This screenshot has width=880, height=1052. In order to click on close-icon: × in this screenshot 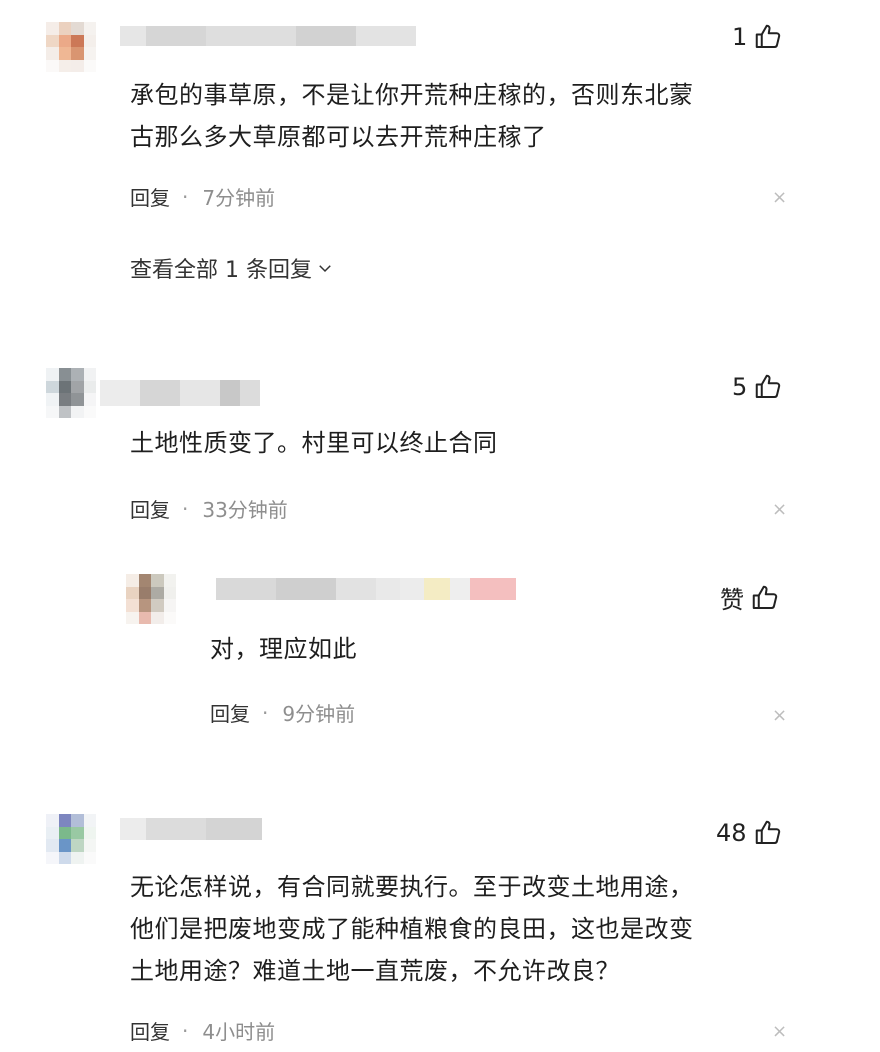, I will do `click(780, 1032)`.